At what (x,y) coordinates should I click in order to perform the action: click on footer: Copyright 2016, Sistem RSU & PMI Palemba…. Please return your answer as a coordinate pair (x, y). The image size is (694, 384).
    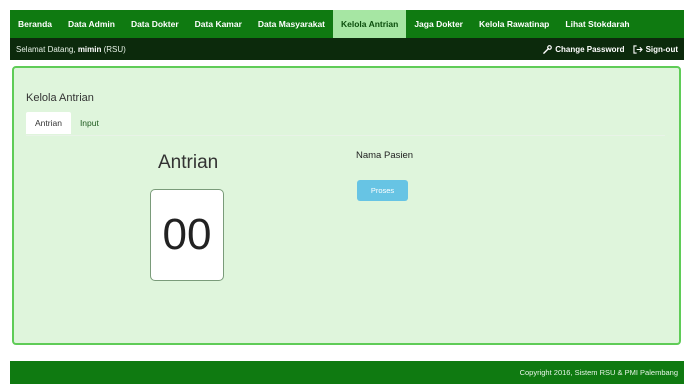
    Looking at the image, I should click on (347, 372).